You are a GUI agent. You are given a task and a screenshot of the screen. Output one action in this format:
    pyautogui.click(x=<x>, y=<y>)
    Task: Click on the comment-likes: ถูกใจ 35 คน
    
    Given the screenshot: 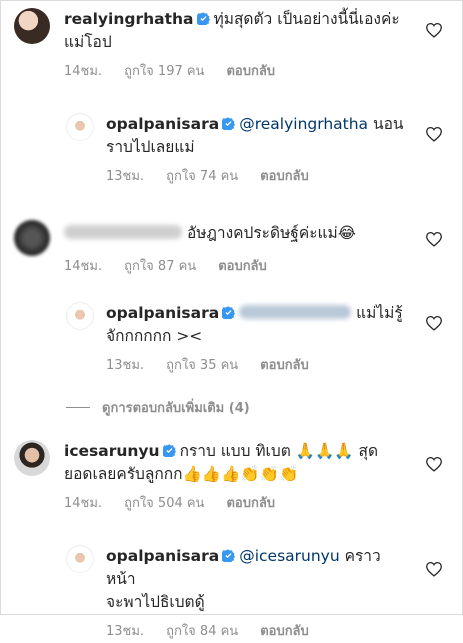 What is the action you would take?
    pyautogui.click(x=202, y=365)
    